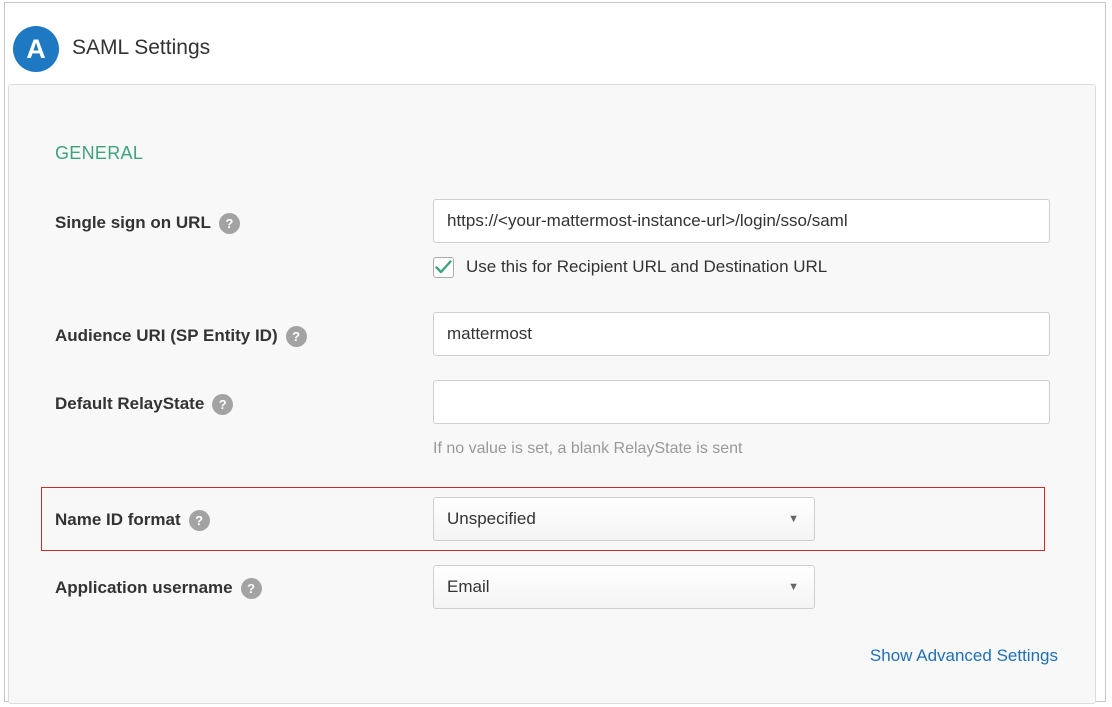  I want to click on relay-state-input, so click(741, 402).